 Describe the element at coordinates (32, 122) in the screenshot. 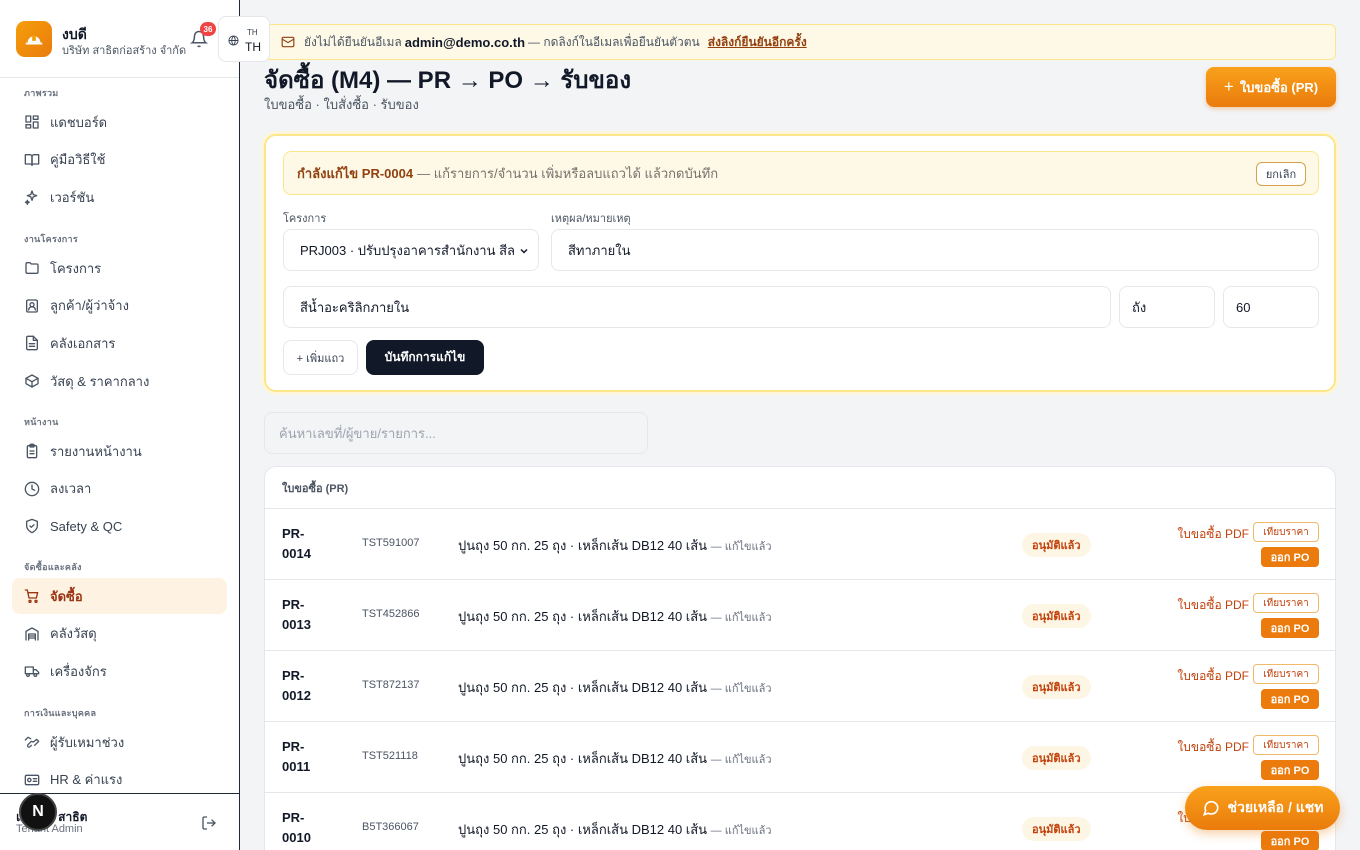

I see `dashboard-icon` at that location.